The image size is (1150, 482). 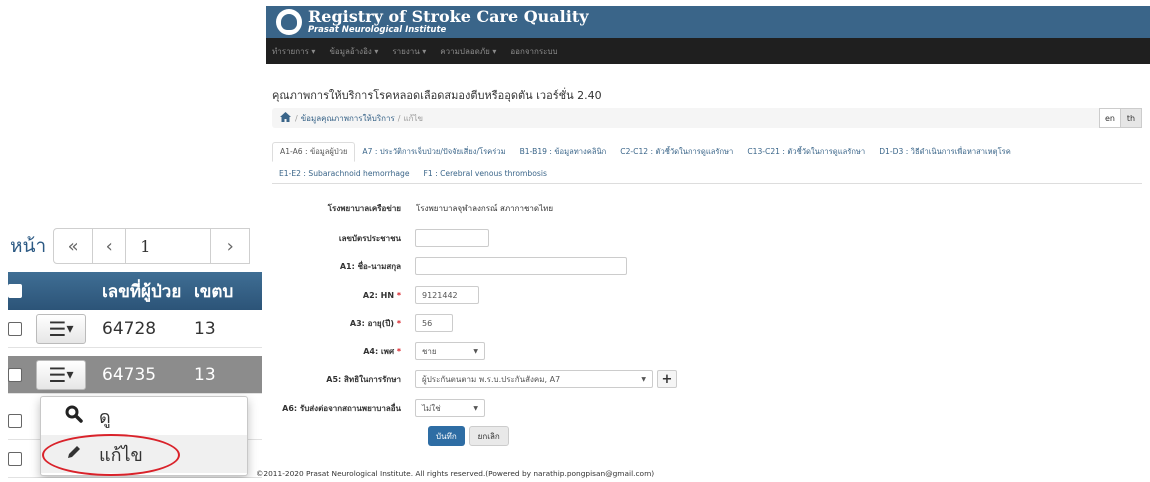 What do you see at coordinates (708, 436) in the screenshot?
I see `form-actions: บันทึก ยกเลิก` at bounding box center [708, 436].